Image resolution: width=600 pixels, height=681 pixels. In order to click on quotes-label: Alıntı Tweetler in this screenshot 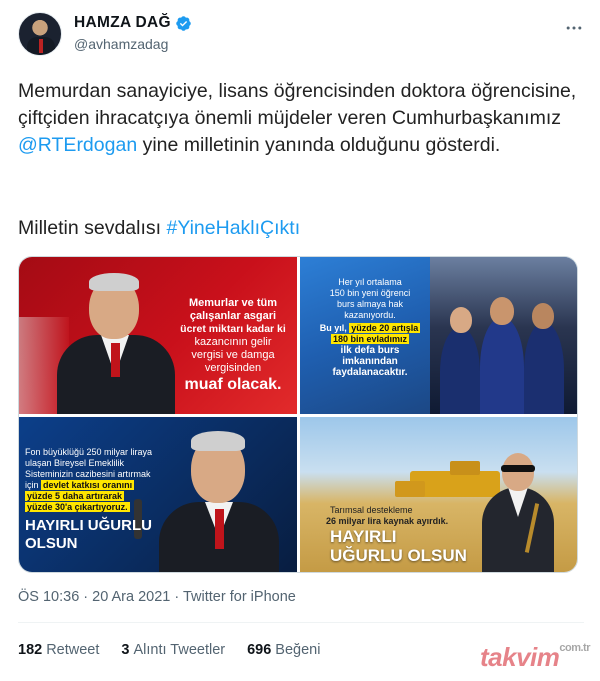, I will do `click(179, 650)`.